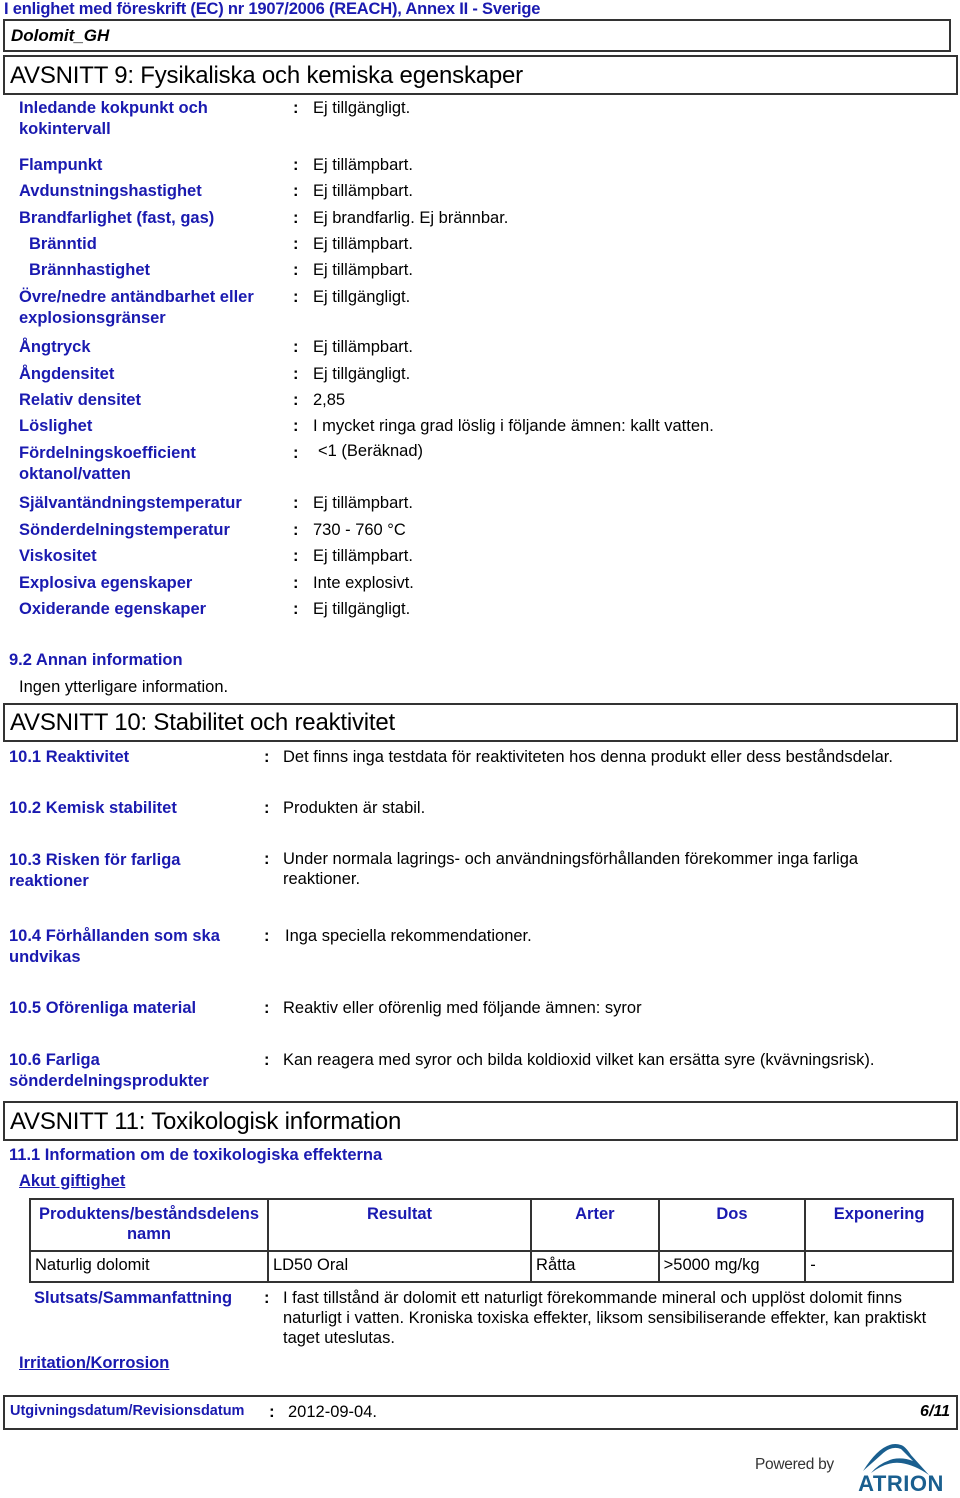 The image size is (960, 1498). What do you see at coordinates (359, 530) in the screenshot?
I see `property-value: 730 - 760 °C` at bounding box center [359, 530].